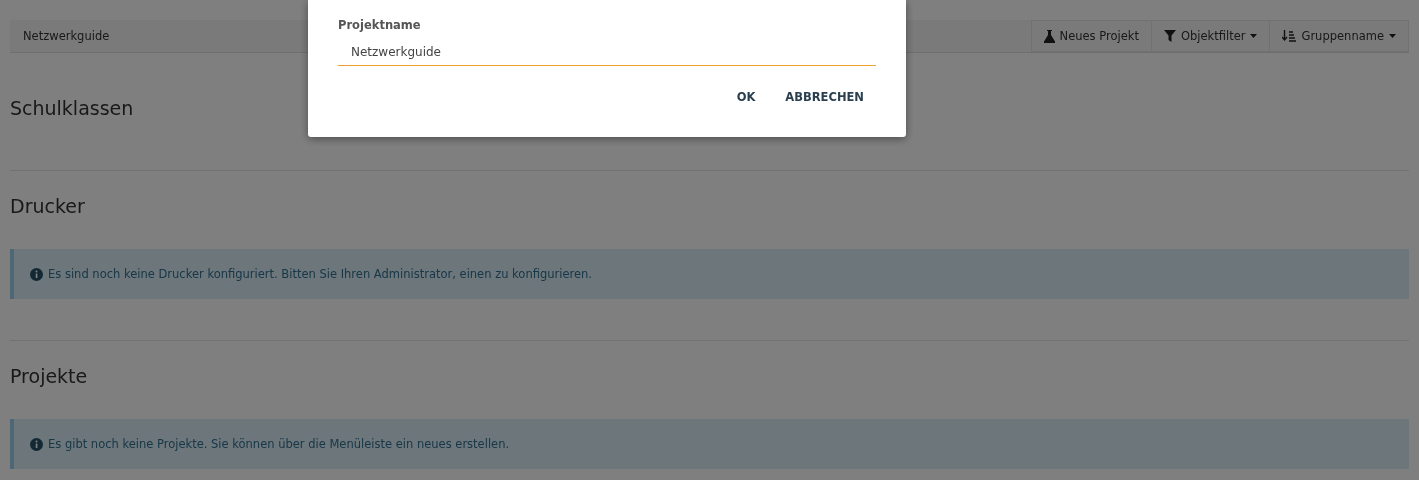 The image size is (1419, 480). I want to click on flask-icon, so click(1049, 36).